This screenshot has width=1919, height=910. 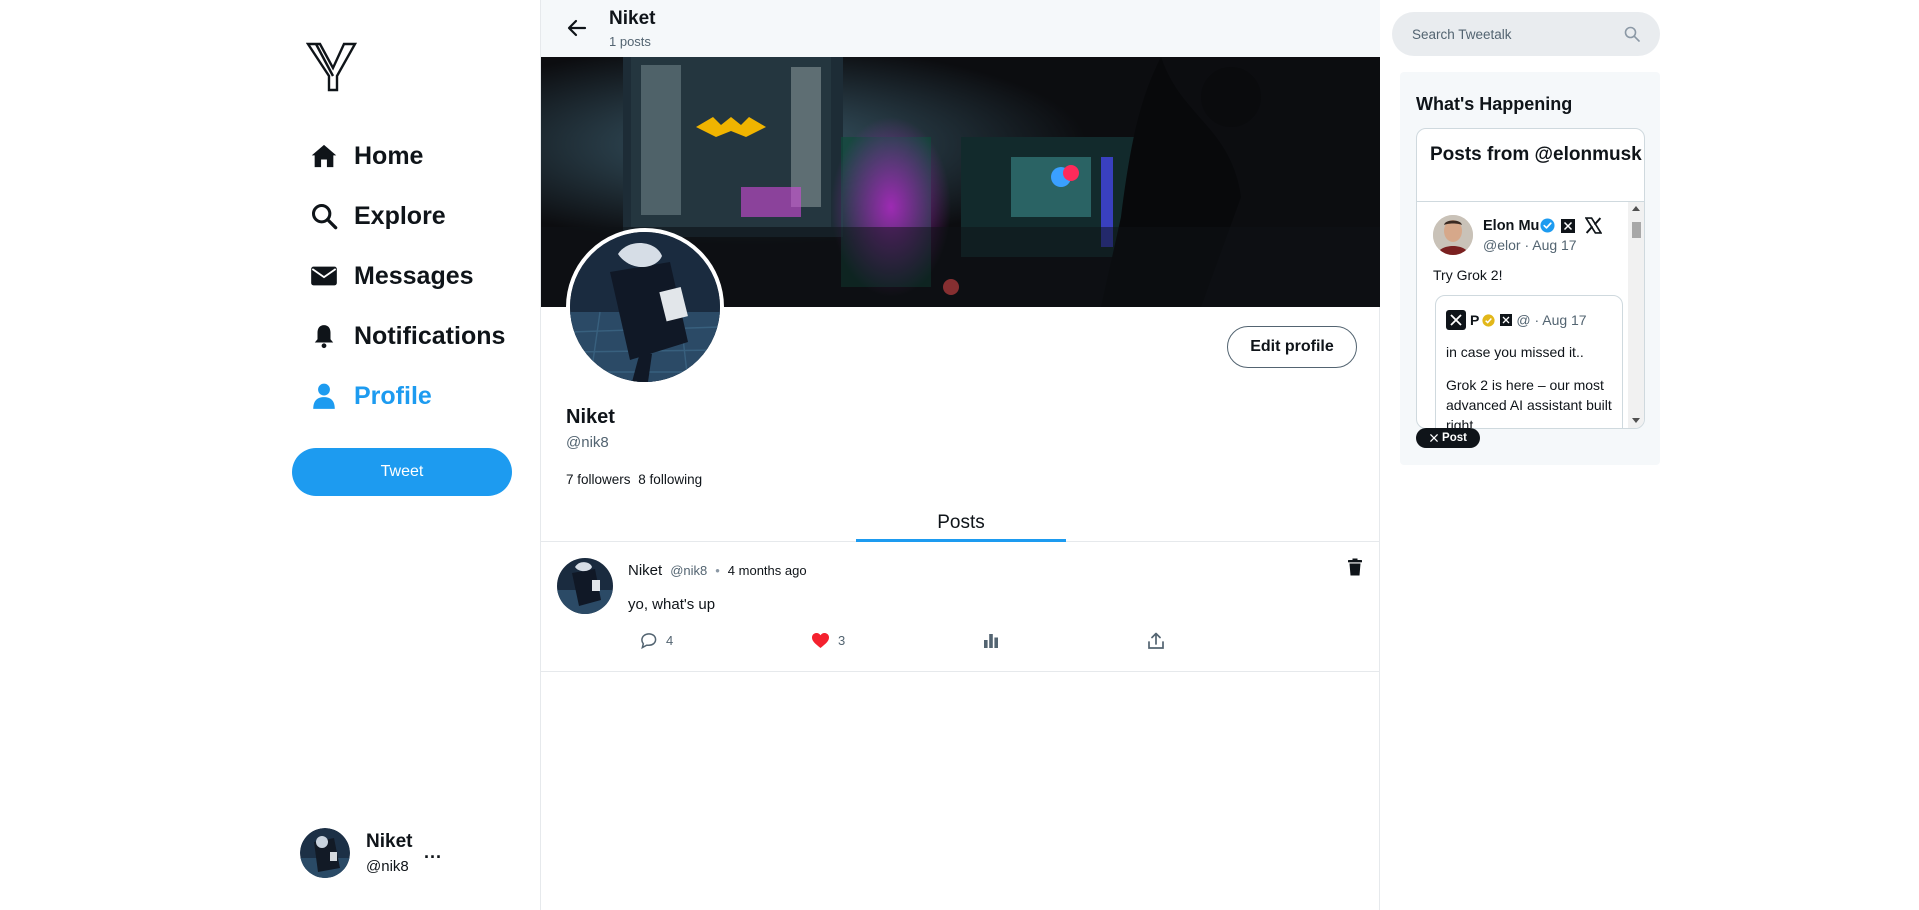 What do you see at coordinates (590, 417) in the screenshot?
I see `profile-name: Niket` at bounding box center [590, 417].